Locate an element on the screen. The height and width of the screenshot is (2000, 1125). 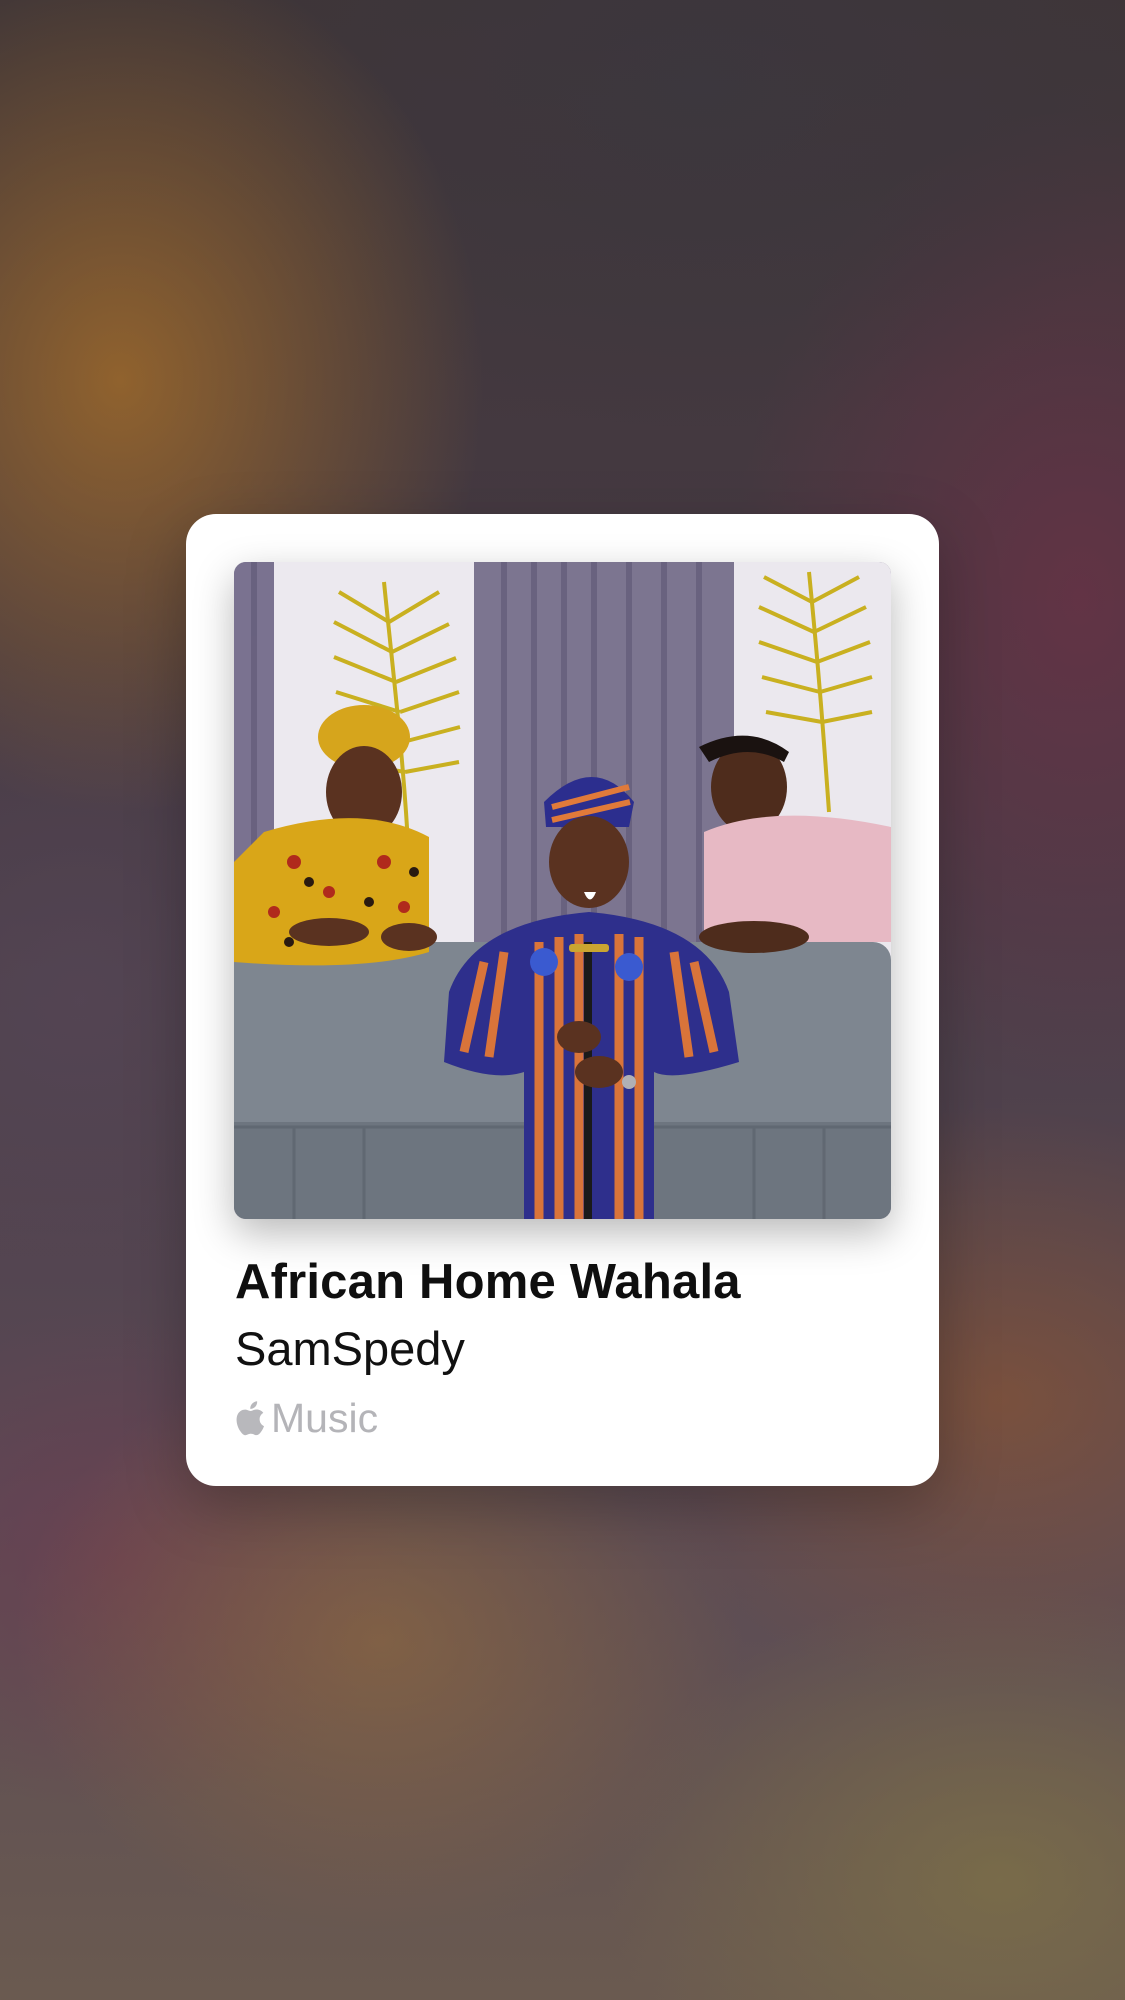
brand-label: Music is located at coordinates (325, 1418).